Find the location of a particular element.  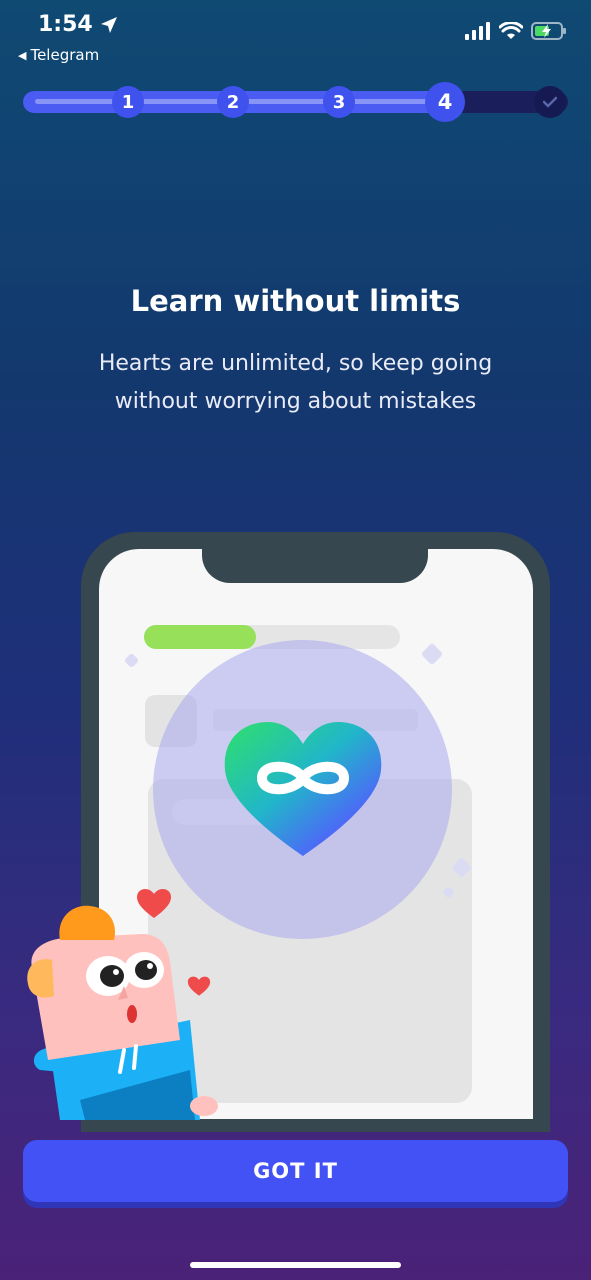

step-1-label: 1 is located at coordinates (128, 102).